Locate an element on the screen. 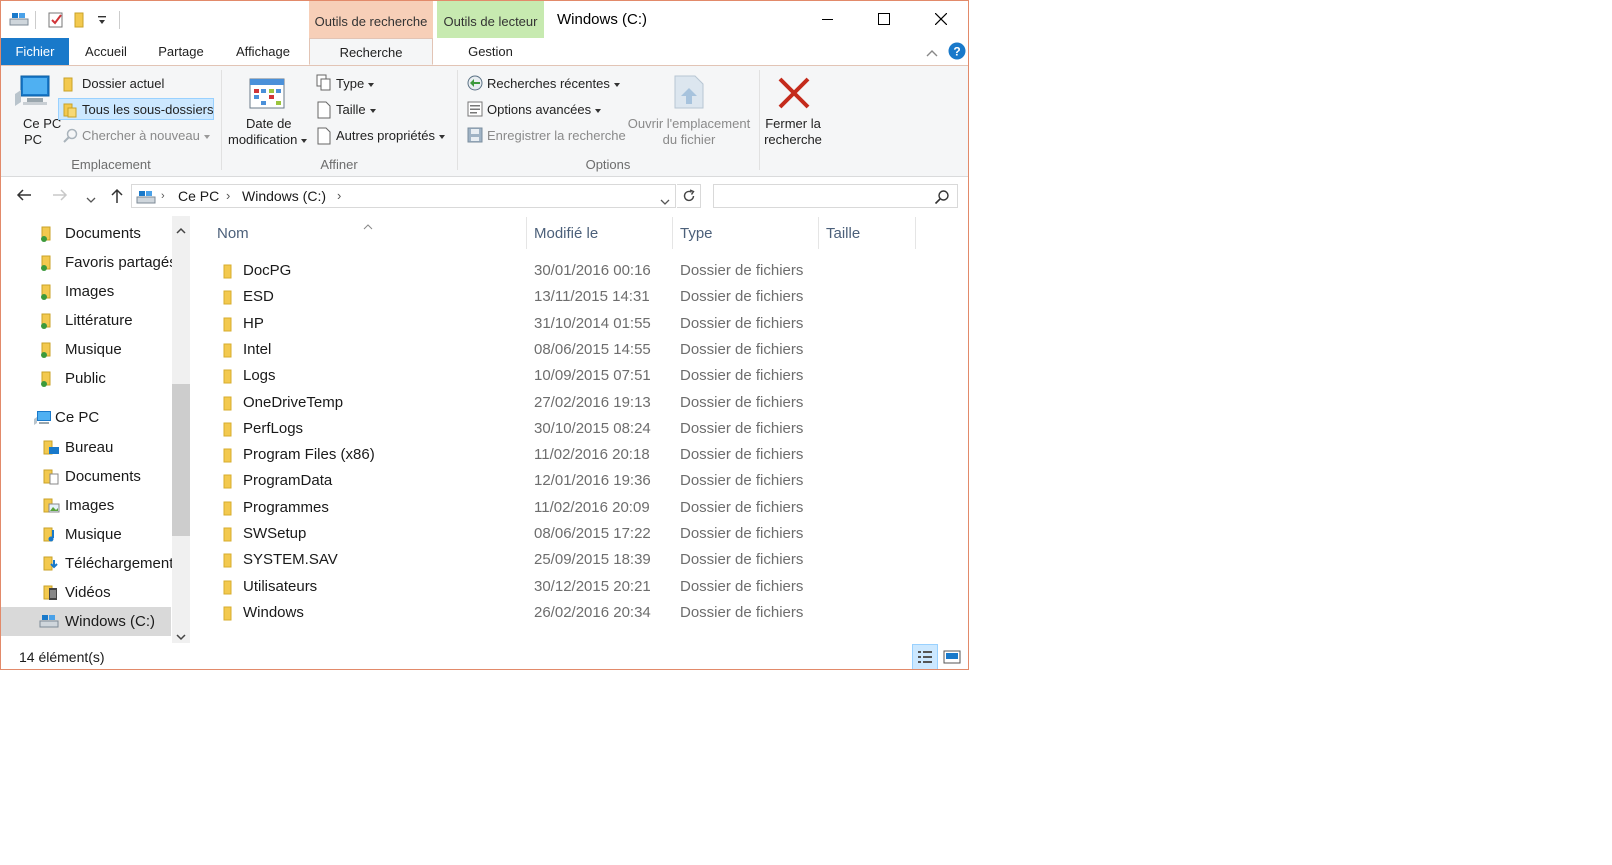 Image resolution: width=1612 pixels, height=865 pixels. nav-item-shared-favorites: Favoris partagés is located at coordinates (89, 262).